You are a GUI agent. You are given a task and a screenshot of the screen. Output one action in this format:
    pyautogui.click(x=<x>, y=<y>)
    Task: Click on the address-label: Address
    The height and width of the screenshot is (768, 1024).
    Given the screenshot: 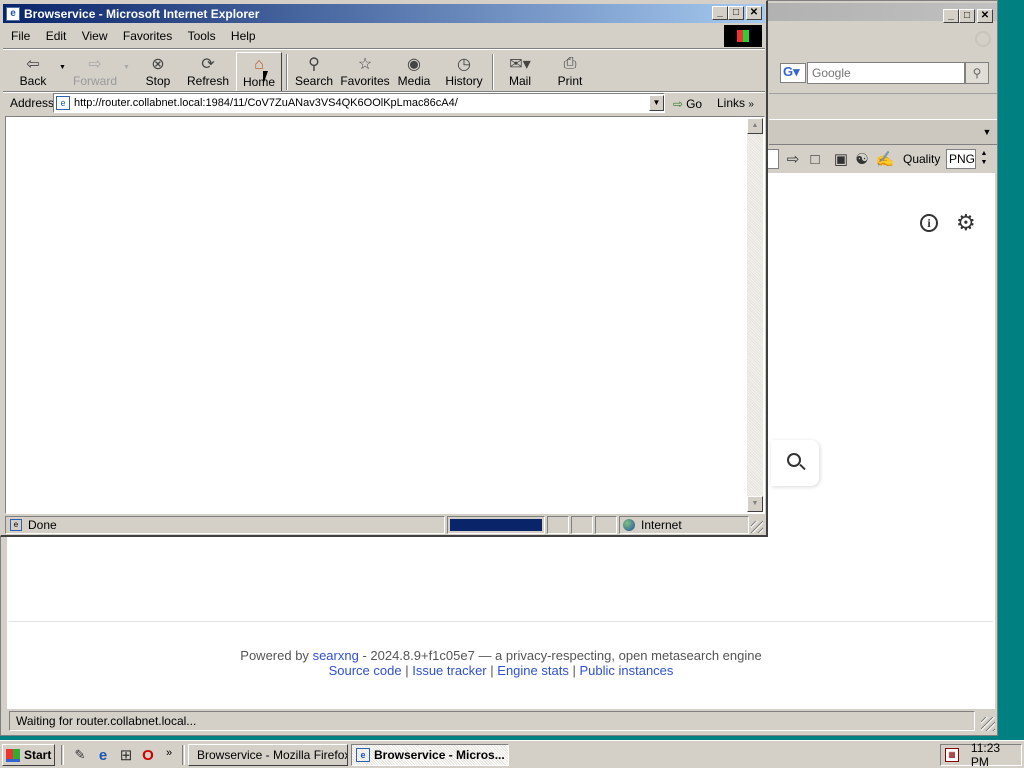 What is the action you would take?
    pyautogui.click(x=32, y=103)
    